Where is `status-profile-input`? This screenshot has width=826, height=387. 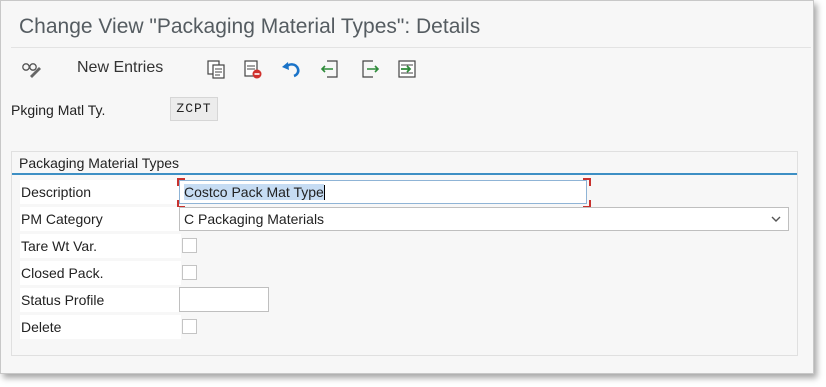 status-profile-input is located at coordinates (224, 299).